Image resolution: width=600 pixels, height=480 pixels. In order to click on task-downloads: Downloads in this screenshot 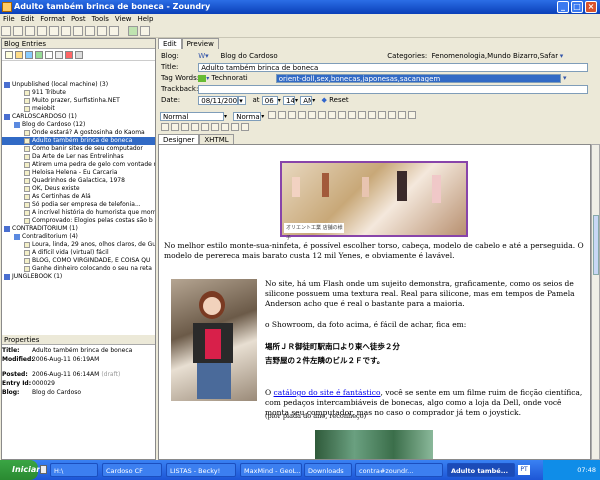, I will do `click(328, 470)`.